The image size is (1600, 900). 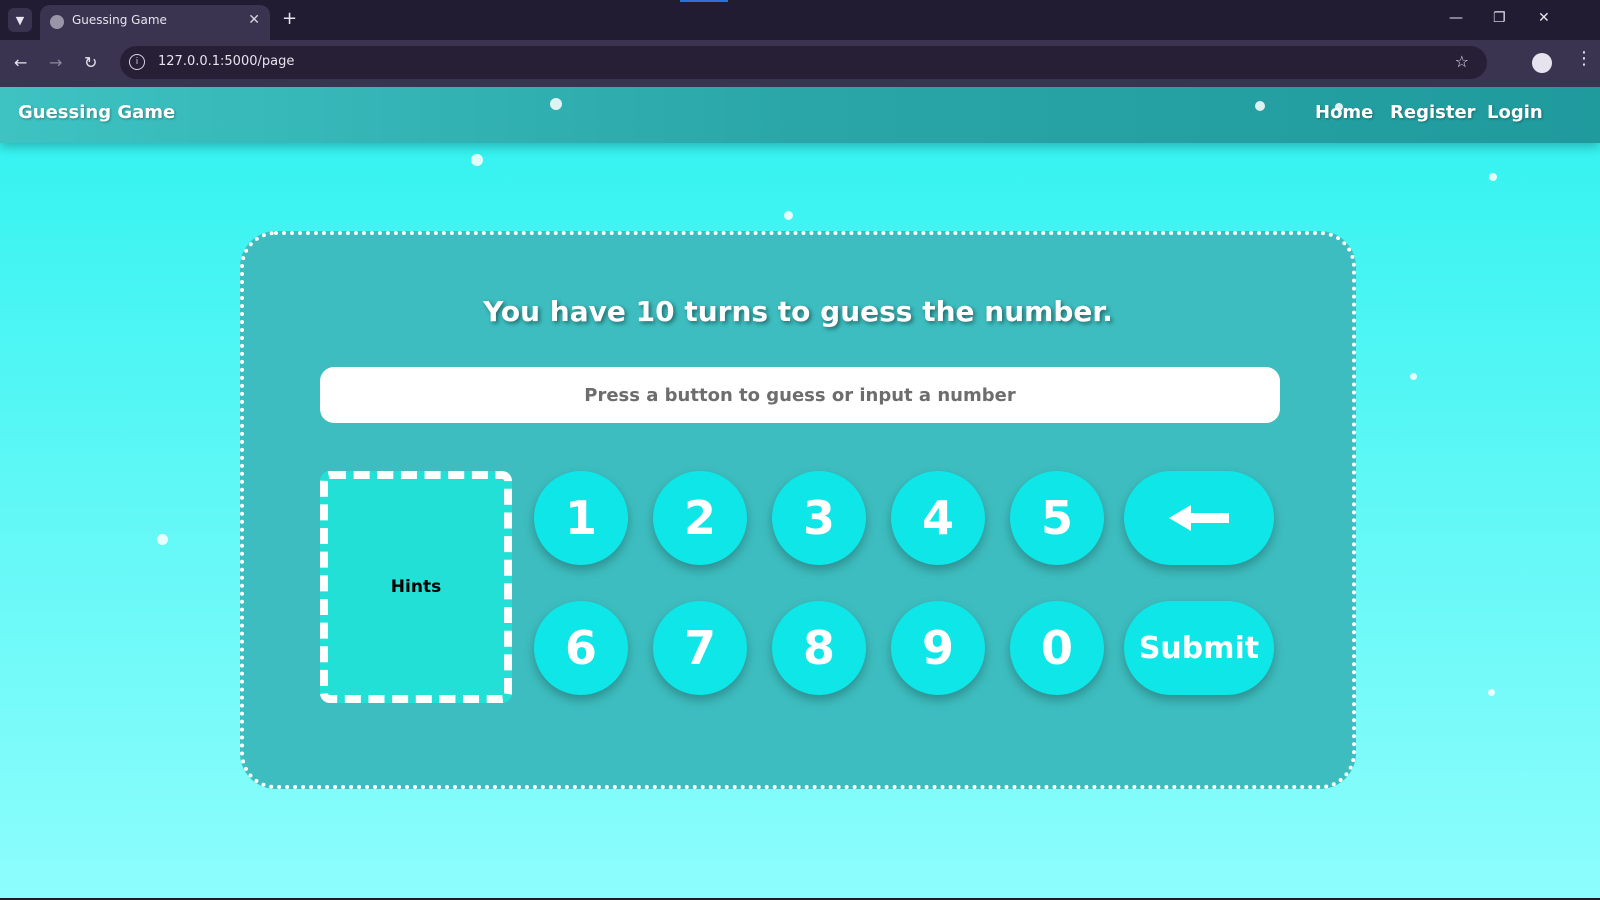 I want to click on hints-box: Hints, so click(x=416, y=587).